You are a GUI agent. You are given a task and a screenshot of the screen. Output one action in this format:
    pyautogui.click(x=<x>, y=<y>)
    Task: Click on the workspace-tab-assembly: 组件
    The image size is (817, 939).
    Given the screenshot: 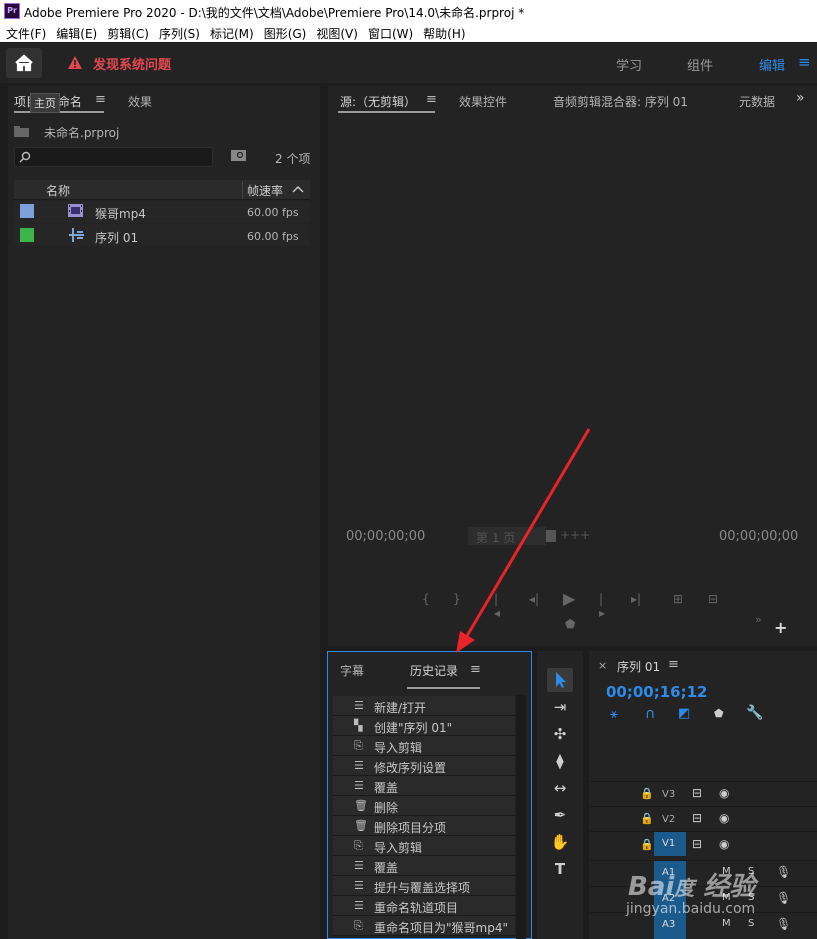 What is the action you would take?
    pyautogui.click(x=700, y=64)
    